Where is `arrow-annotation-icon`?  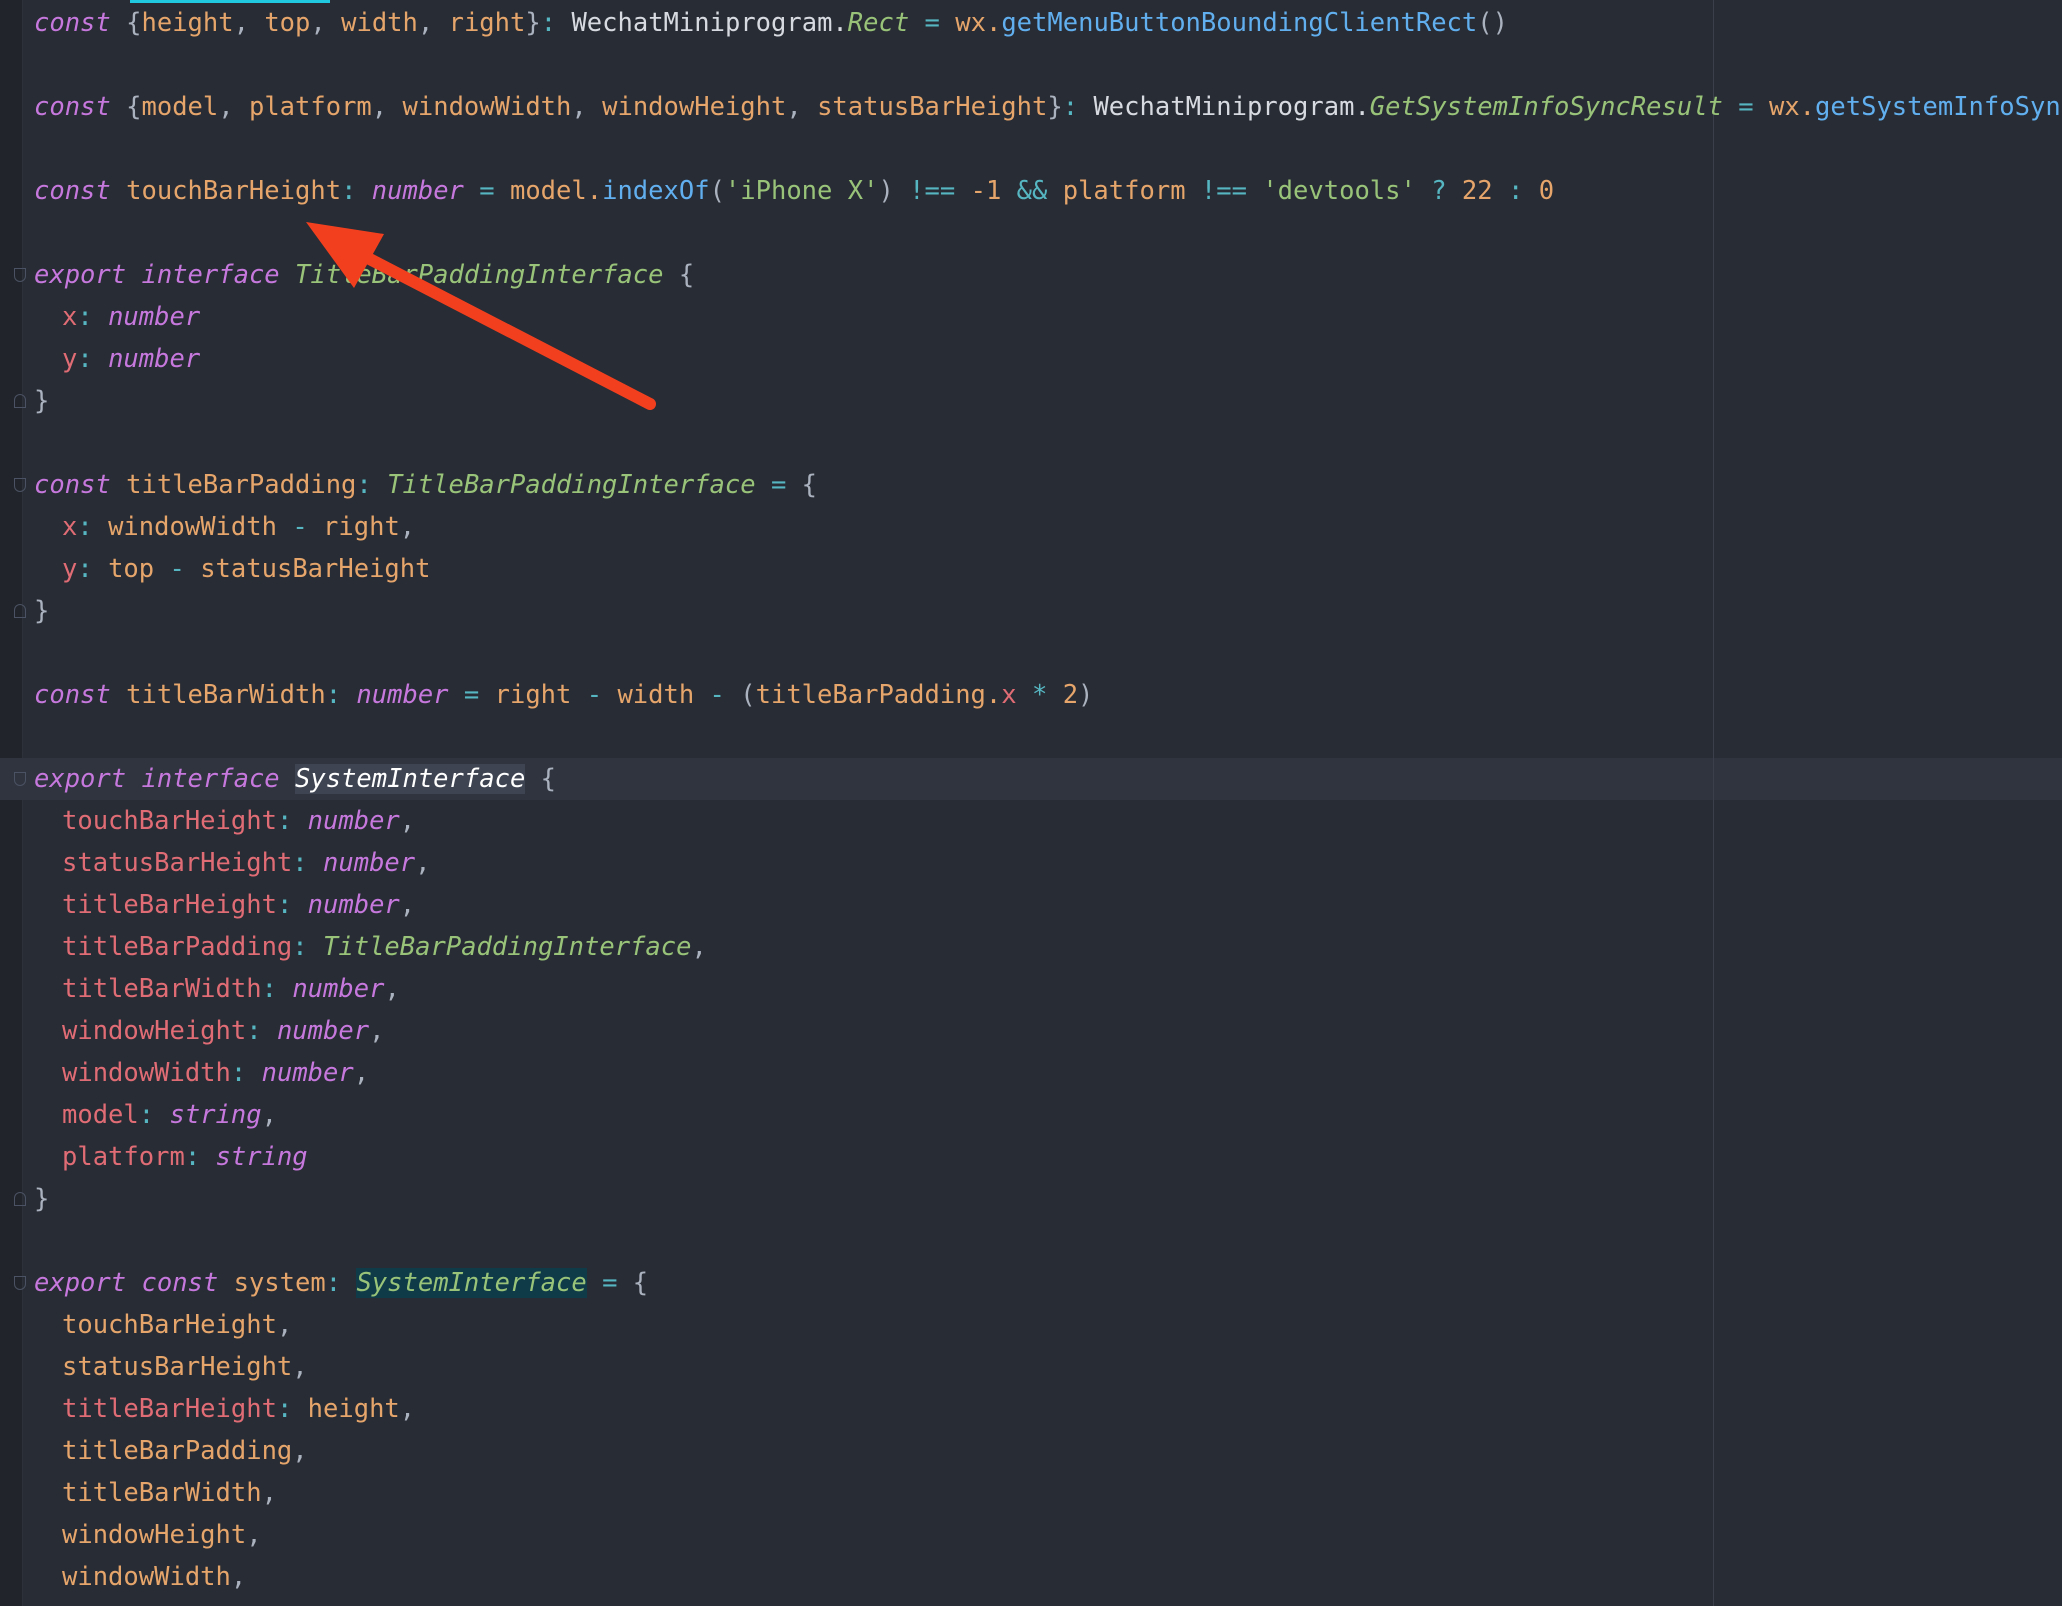 arrow-annotation-icon is located at coordinates (481, 316).